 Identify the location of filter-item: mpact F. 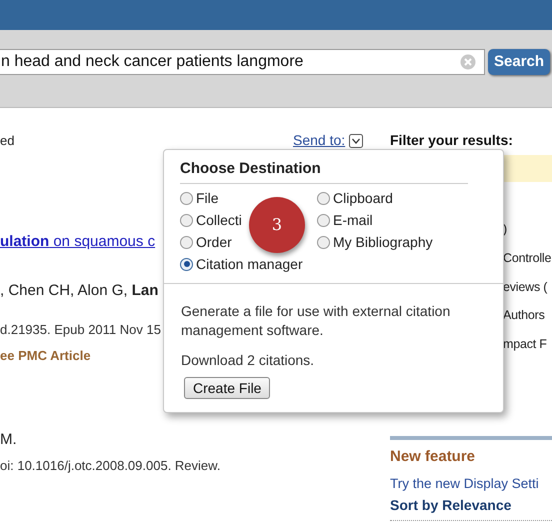
(525, 344).